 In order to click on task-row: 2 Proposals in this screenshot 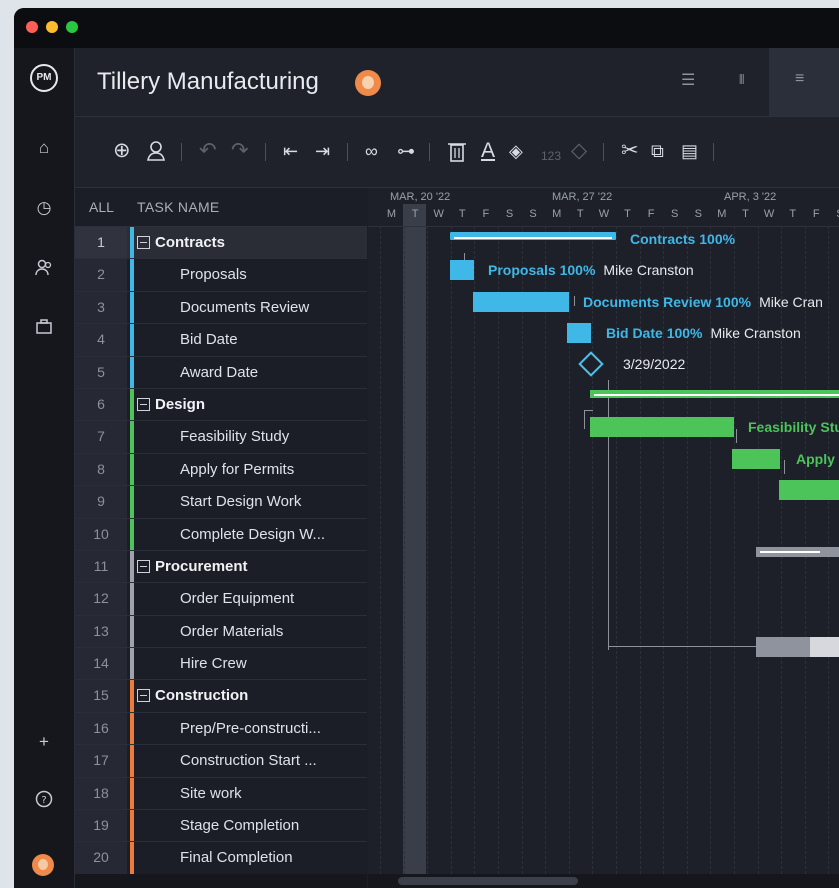, I will do `click(221, 275)`.